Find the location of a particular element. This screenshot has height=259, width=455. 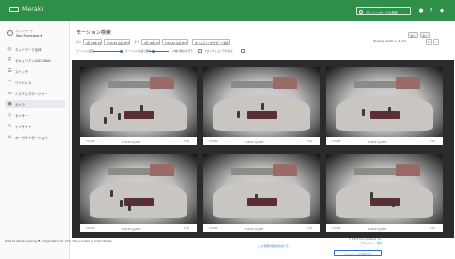

camera-result-6: 7:21:23 3:48:09 午前 PDT 7.3s is located at coordinates (384, 193).